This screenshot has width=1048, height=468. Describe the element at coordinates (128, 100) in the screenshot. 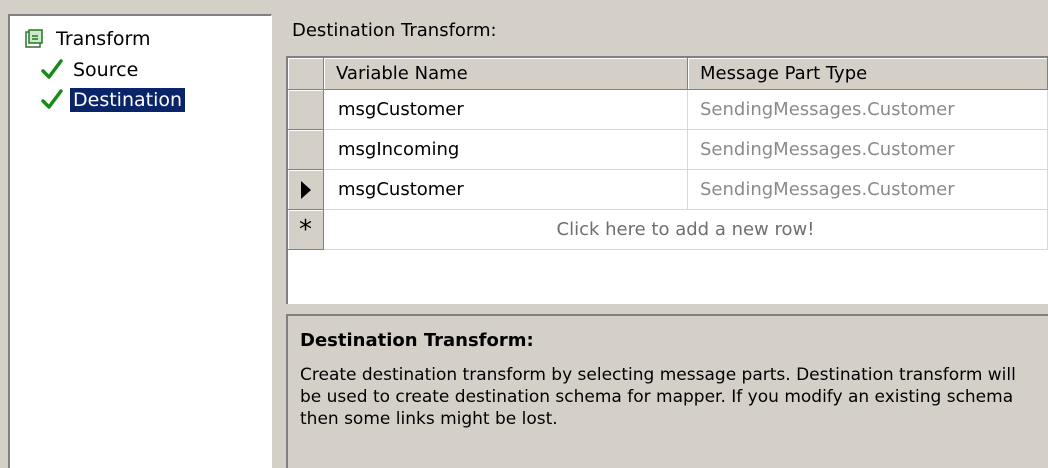

I see `tree-item-label: Destination` at that location.